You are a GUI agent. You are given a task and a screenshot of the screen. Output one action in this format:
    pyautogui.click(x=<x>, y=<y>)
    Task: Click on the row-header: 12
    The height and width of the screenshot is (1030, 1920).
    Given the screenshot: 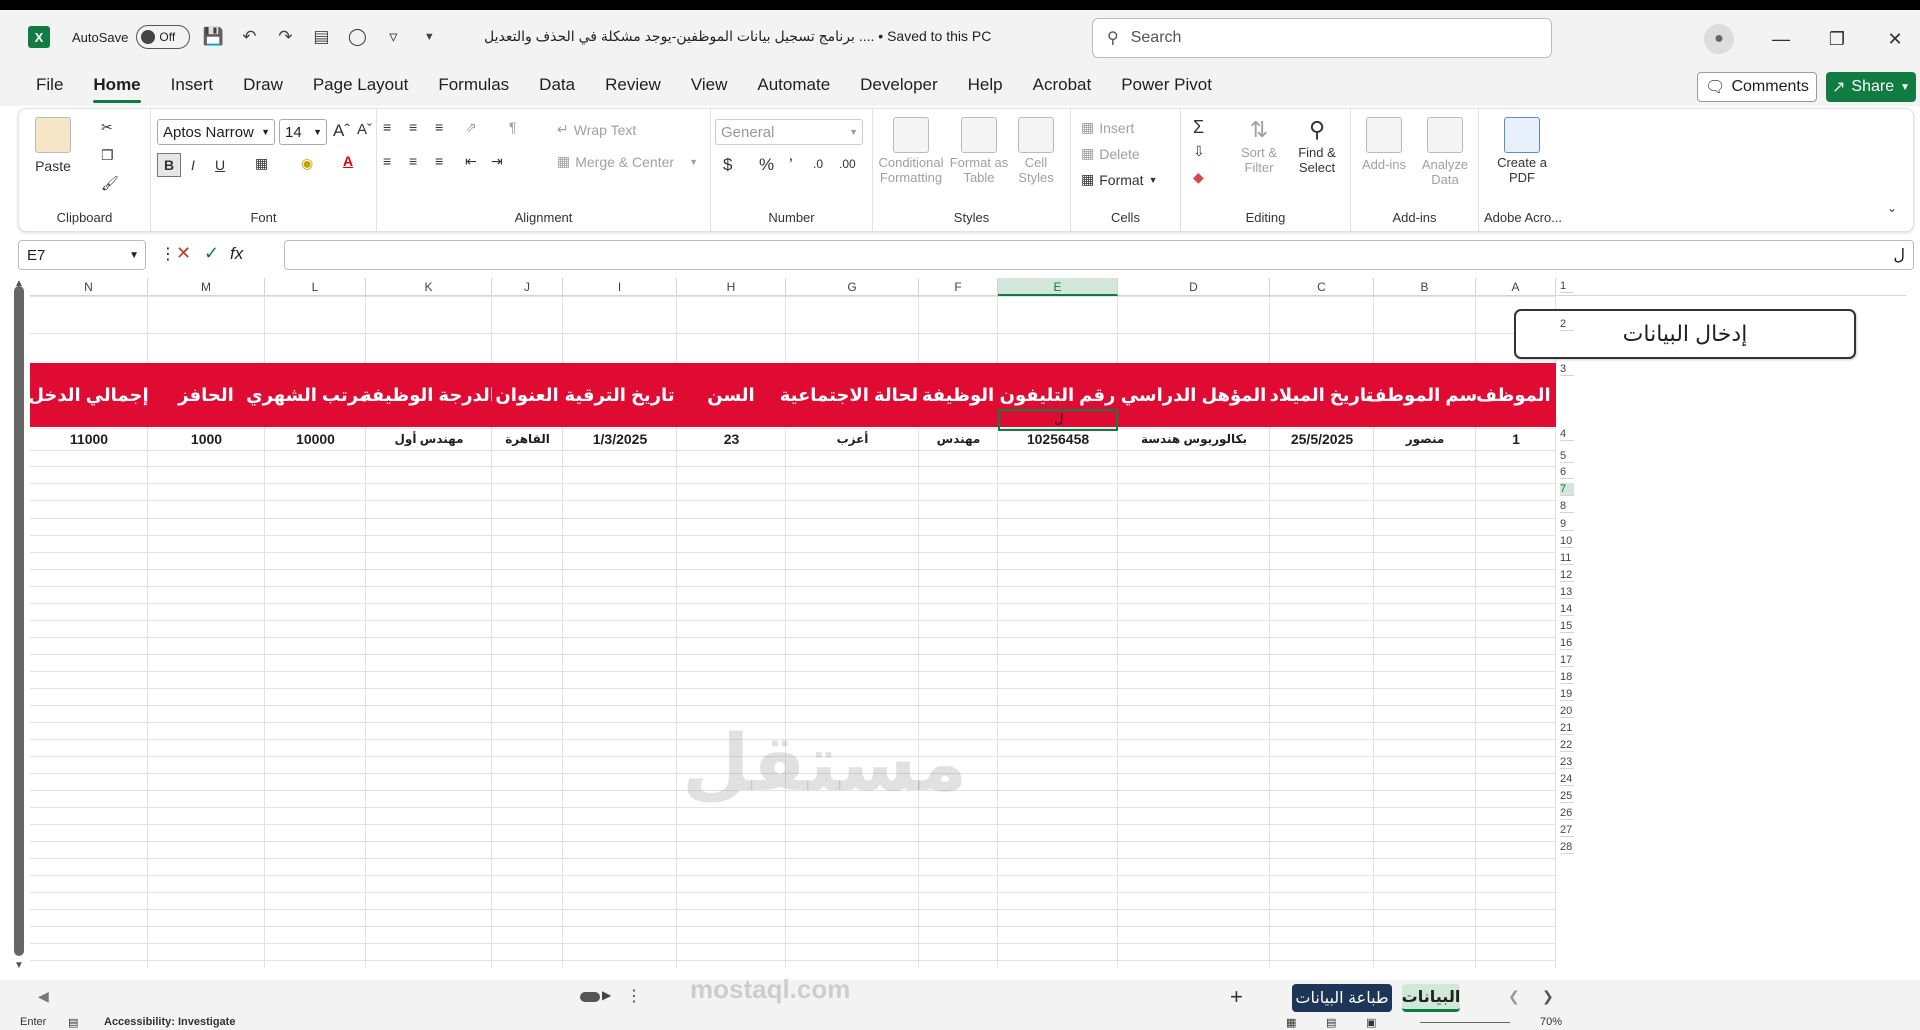 What is the action you would take?
    pyautogui.click(x=1567, y=575)
    